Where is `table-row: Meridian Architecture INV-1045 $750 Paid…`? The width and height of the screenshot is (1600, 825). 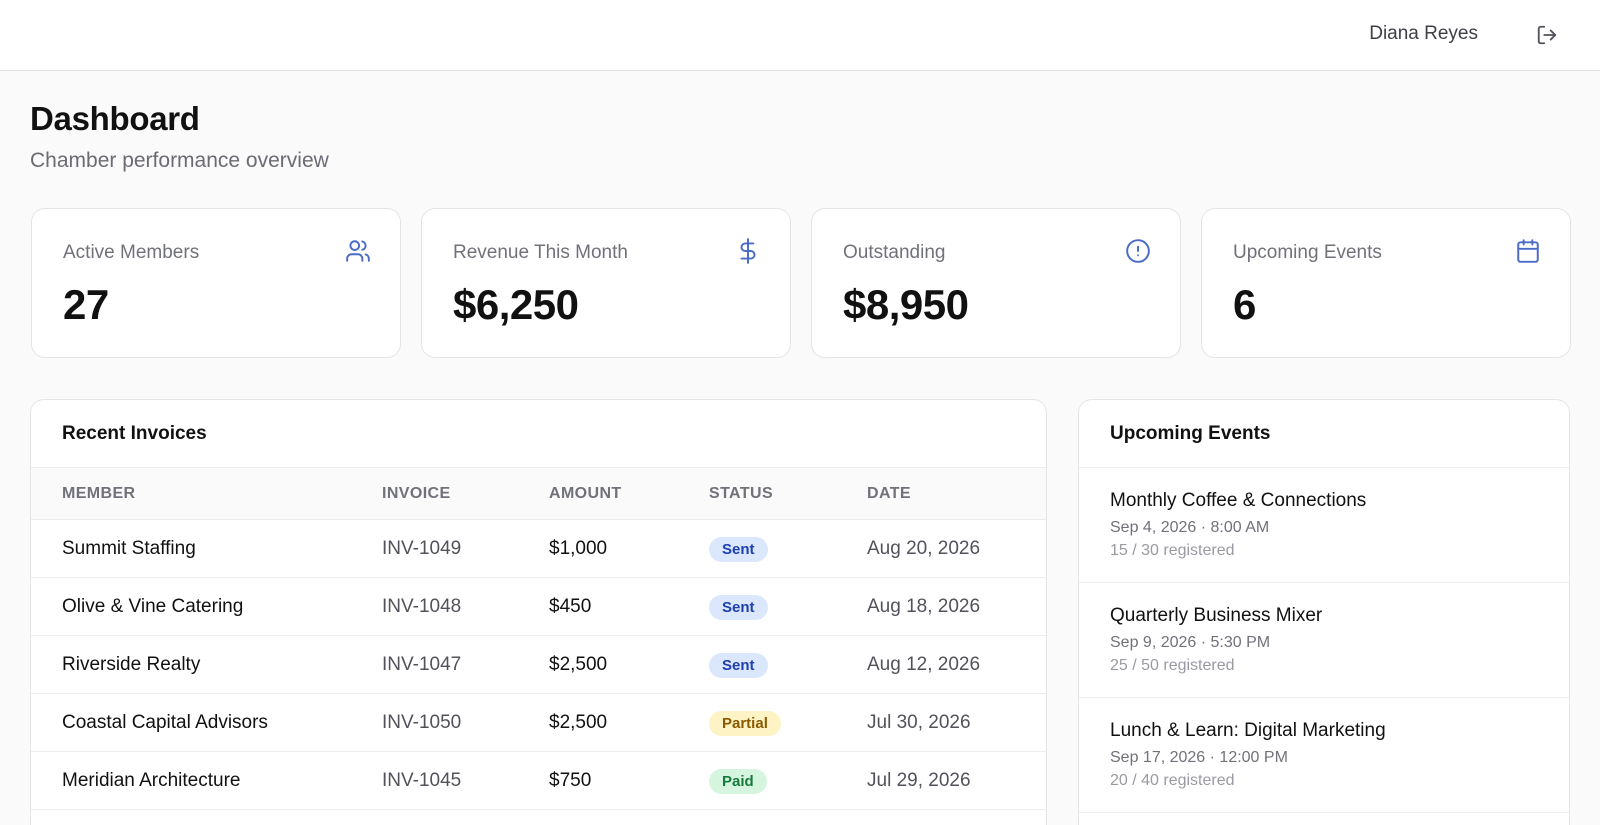 table-row: Meridian Architecture INV-1045 $750 Paid… is located at coordinates (538, 781).